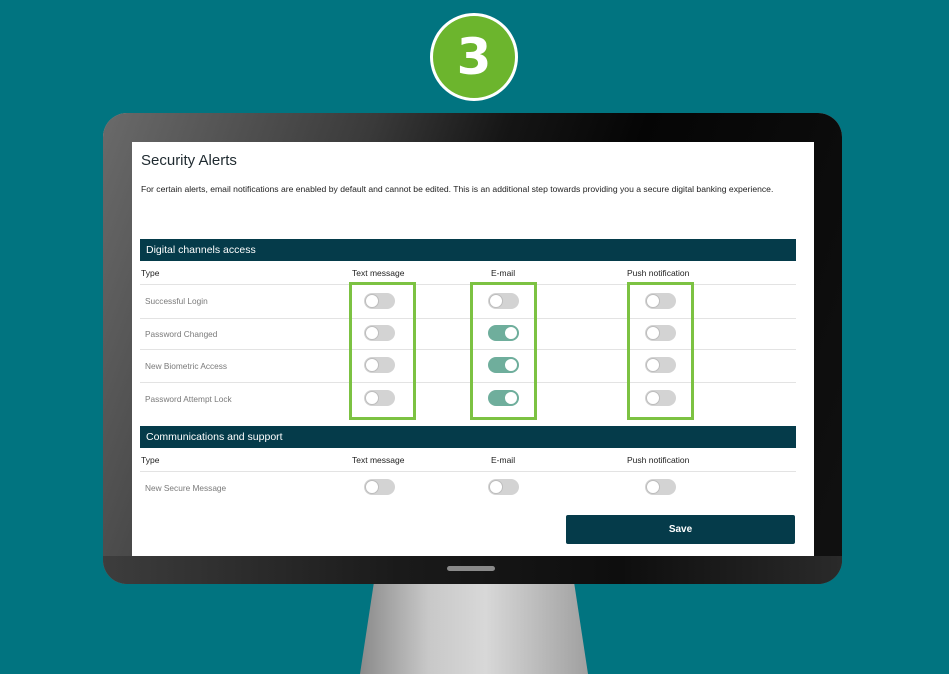 This screenshot has height=674, width=949. What do you see at coordinates (680, 529) in the screenshot?
I see `save-button: Save` at bounding box center [680, 529].